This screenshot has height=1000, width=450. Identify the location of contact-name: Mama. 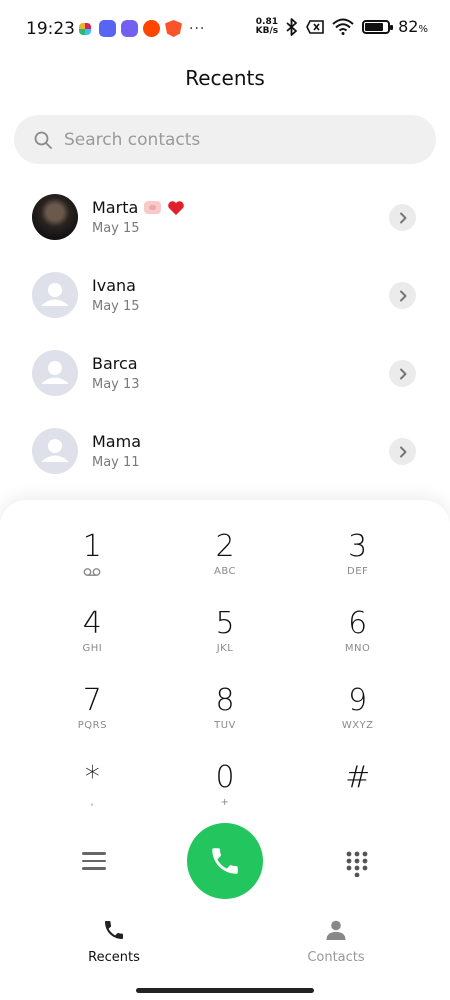
(116, 441).